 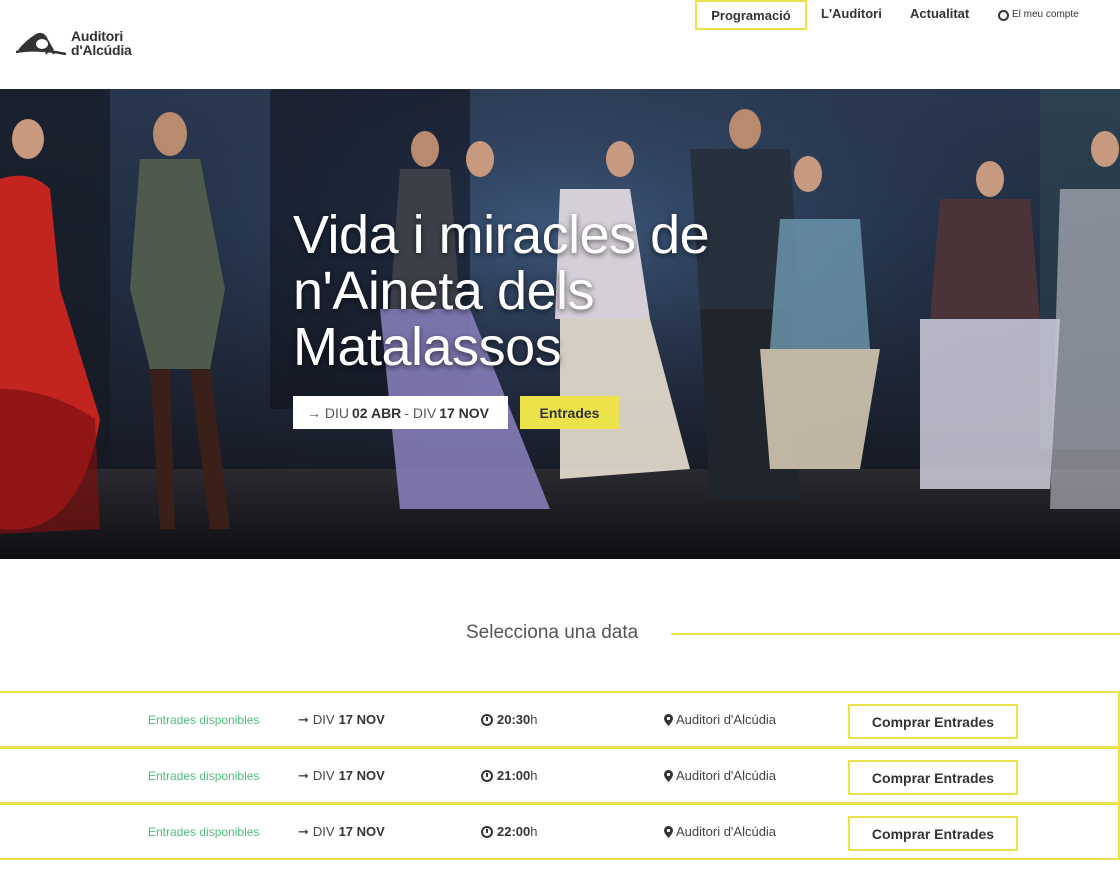 What do you see at coordinates (377, 412) in the screenshot?
I see `date-from: 02 ABR` at bounding box center [377, 412].